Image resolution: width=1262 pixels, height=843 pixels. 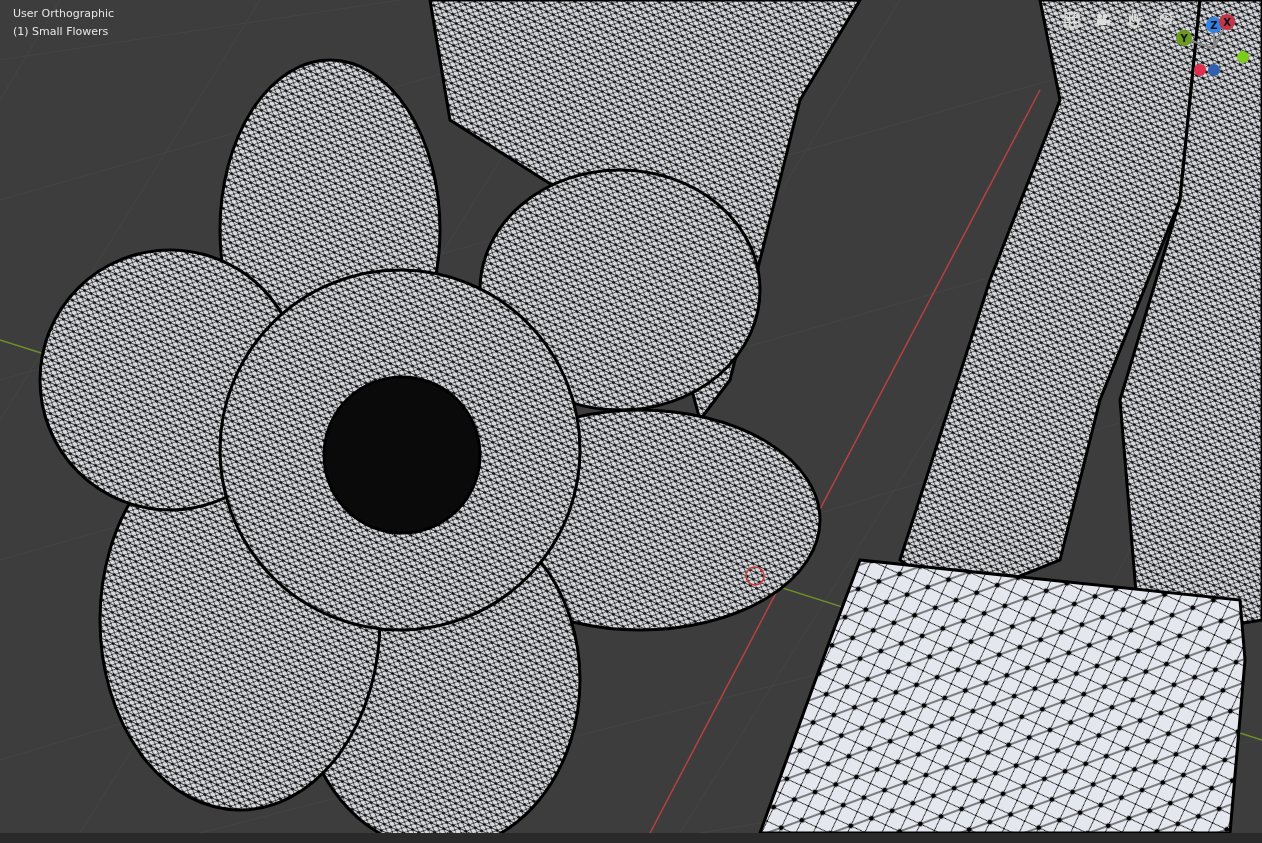 What do you see at coordinates (755, 576) in the screenshot?
I see `3d-cursor-icon` at bounding box center [755, 576].